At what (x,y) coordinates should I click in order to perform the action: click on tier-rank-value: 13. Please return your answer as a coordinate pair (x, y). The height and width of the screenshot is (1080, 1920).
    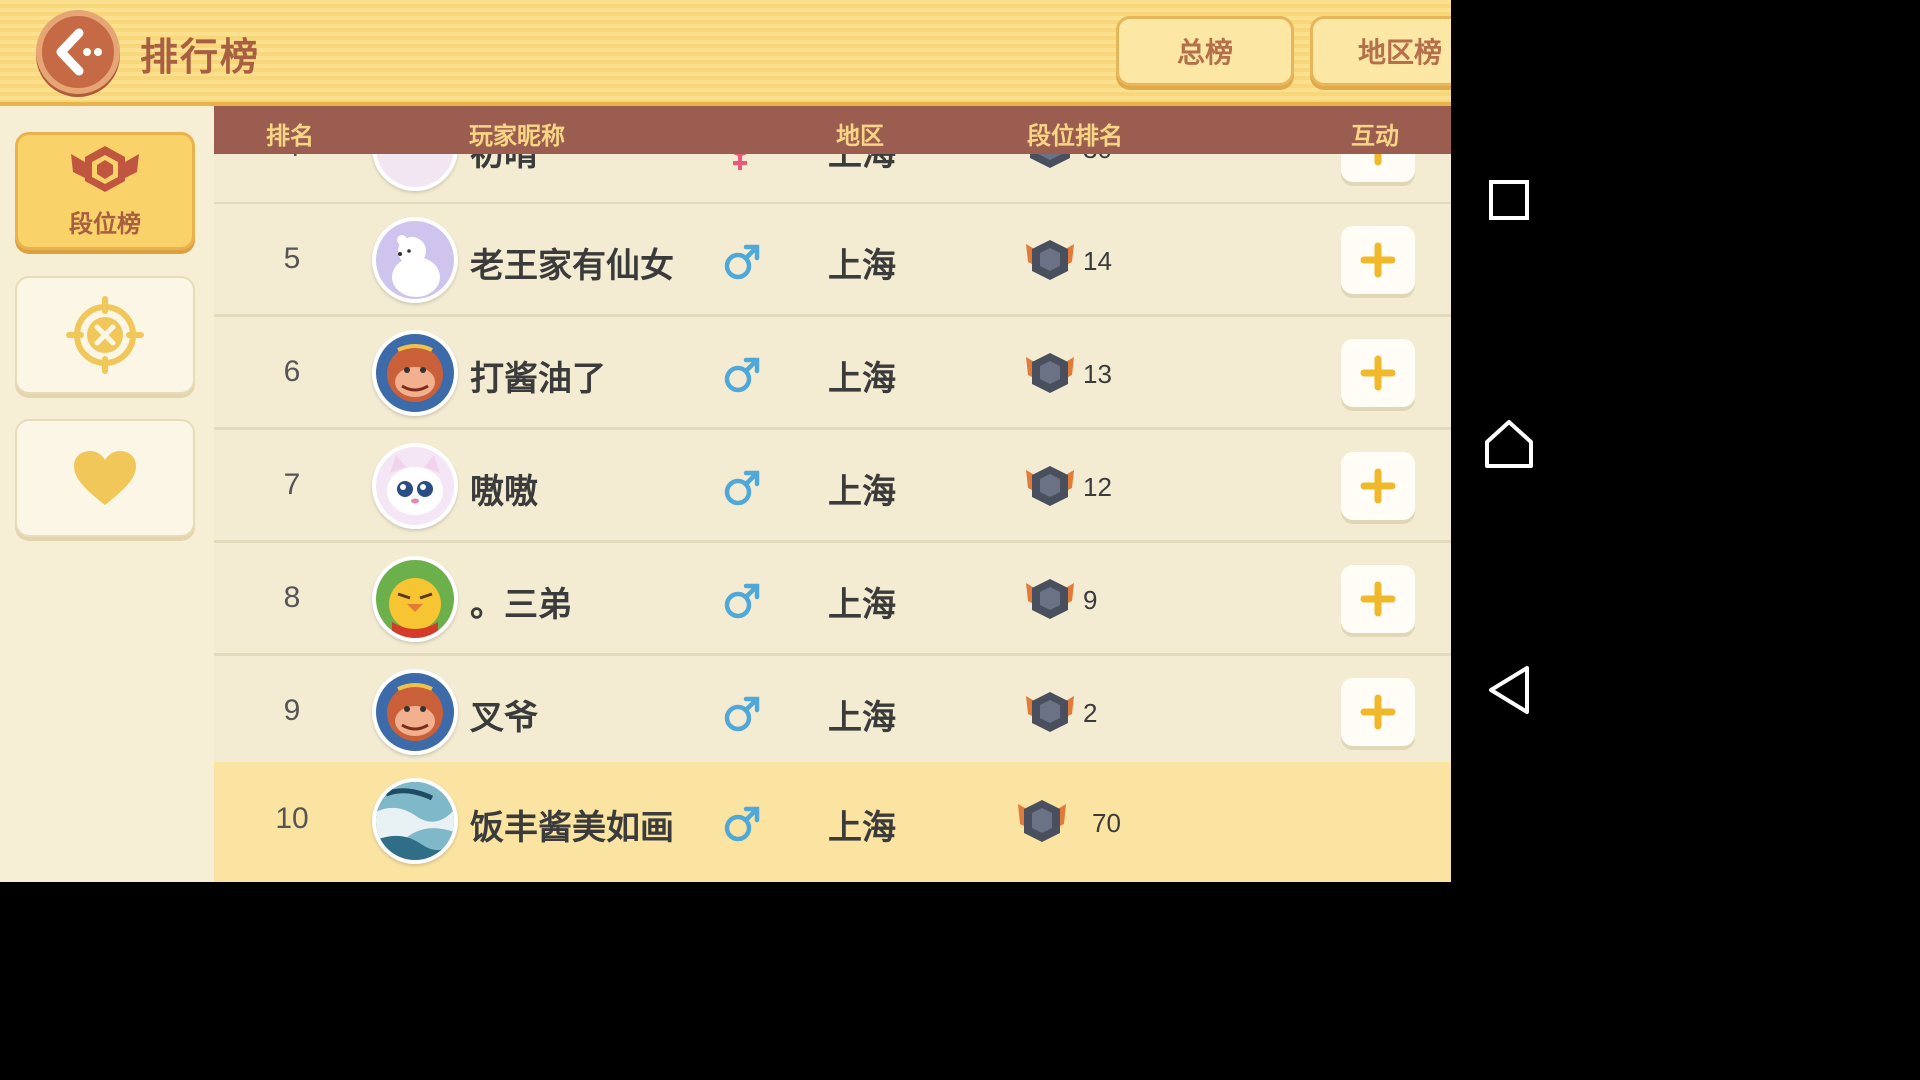
    Looking at the image, I should click on (1097, 374).